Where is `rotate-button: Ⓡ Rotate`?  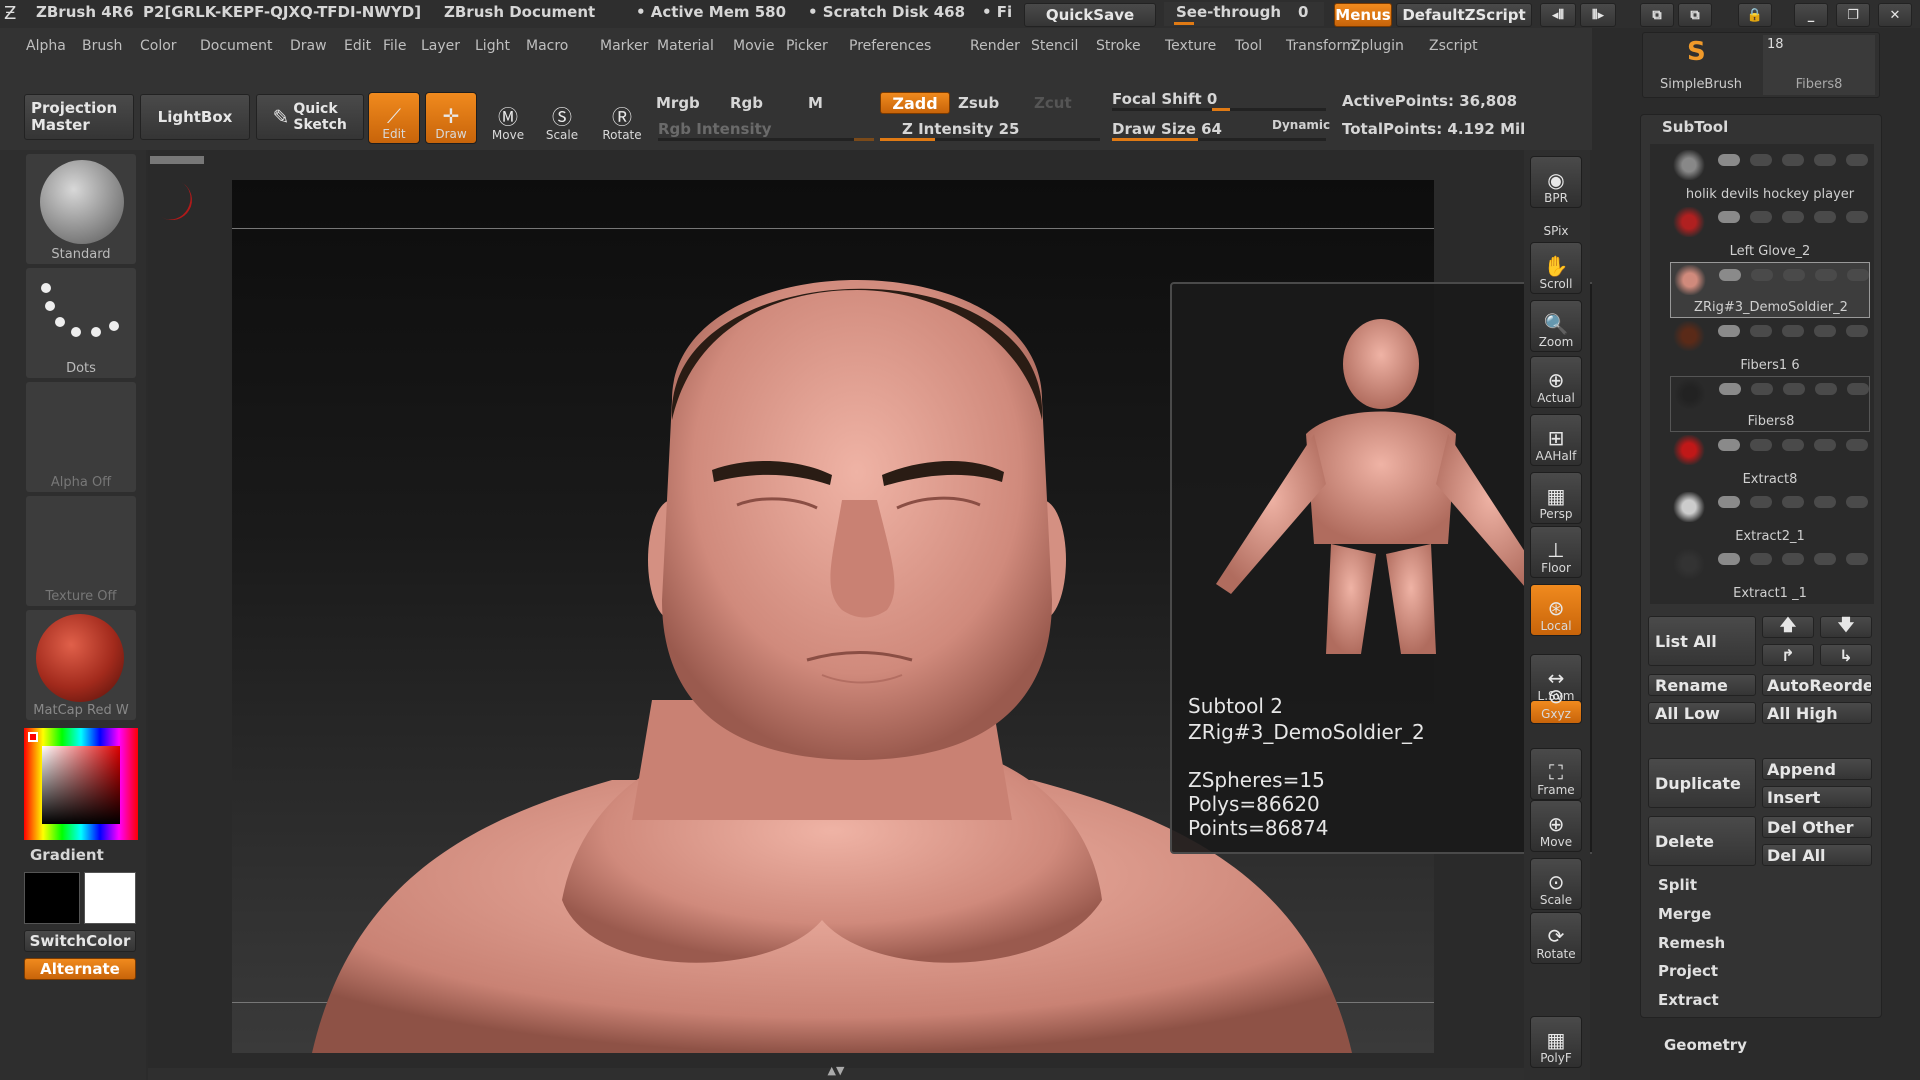
rotate-button: Ⓡ Rotate is located at coordinates (622, 118).